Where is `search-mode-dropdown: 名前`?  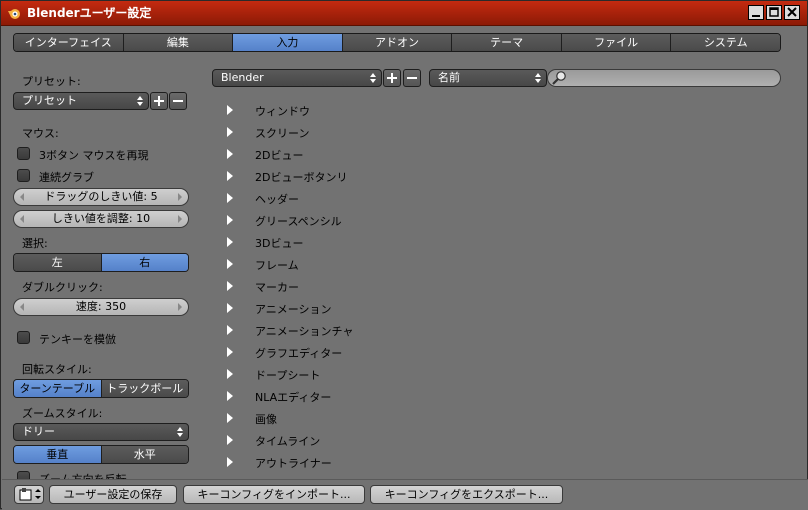 search-mode-dropdown: 名前 is located at coordinates (488, 78).